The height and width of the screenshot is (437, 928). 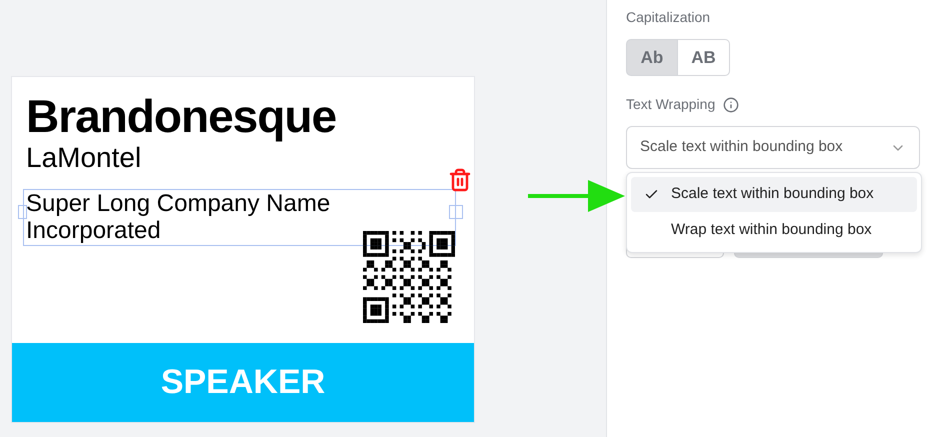 What do you see at coordinates (243, 382) in the screenshot?
I see `role-text: SPEAKER` at bounding box center [243, 382].